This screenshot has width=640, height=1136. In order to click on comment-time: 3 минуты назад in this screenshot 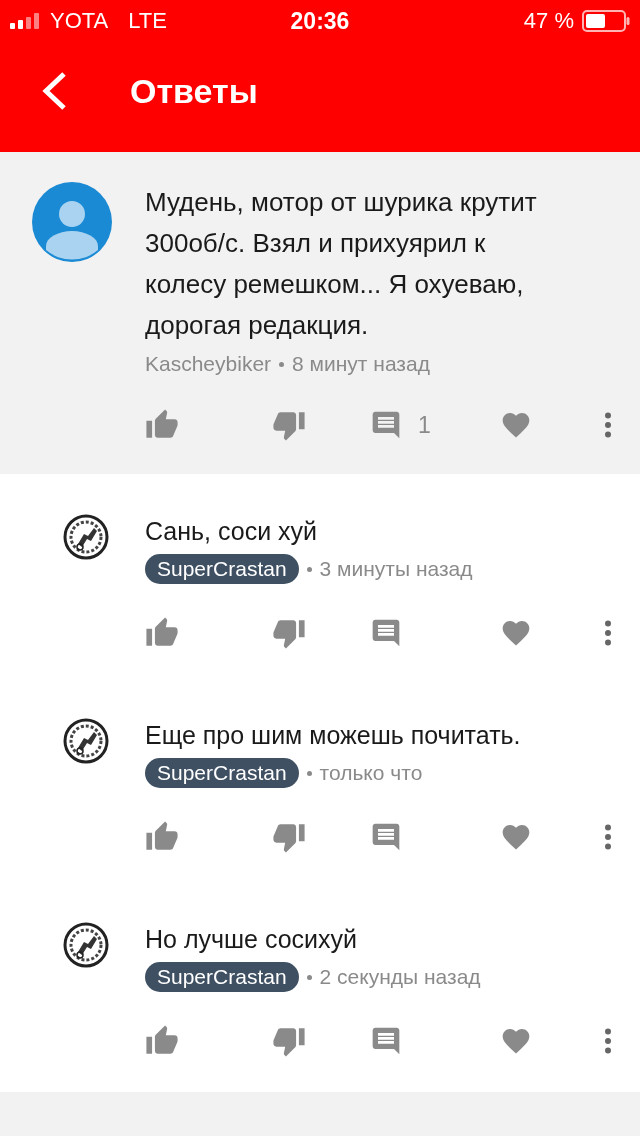, I will do `click(396, 569)`.